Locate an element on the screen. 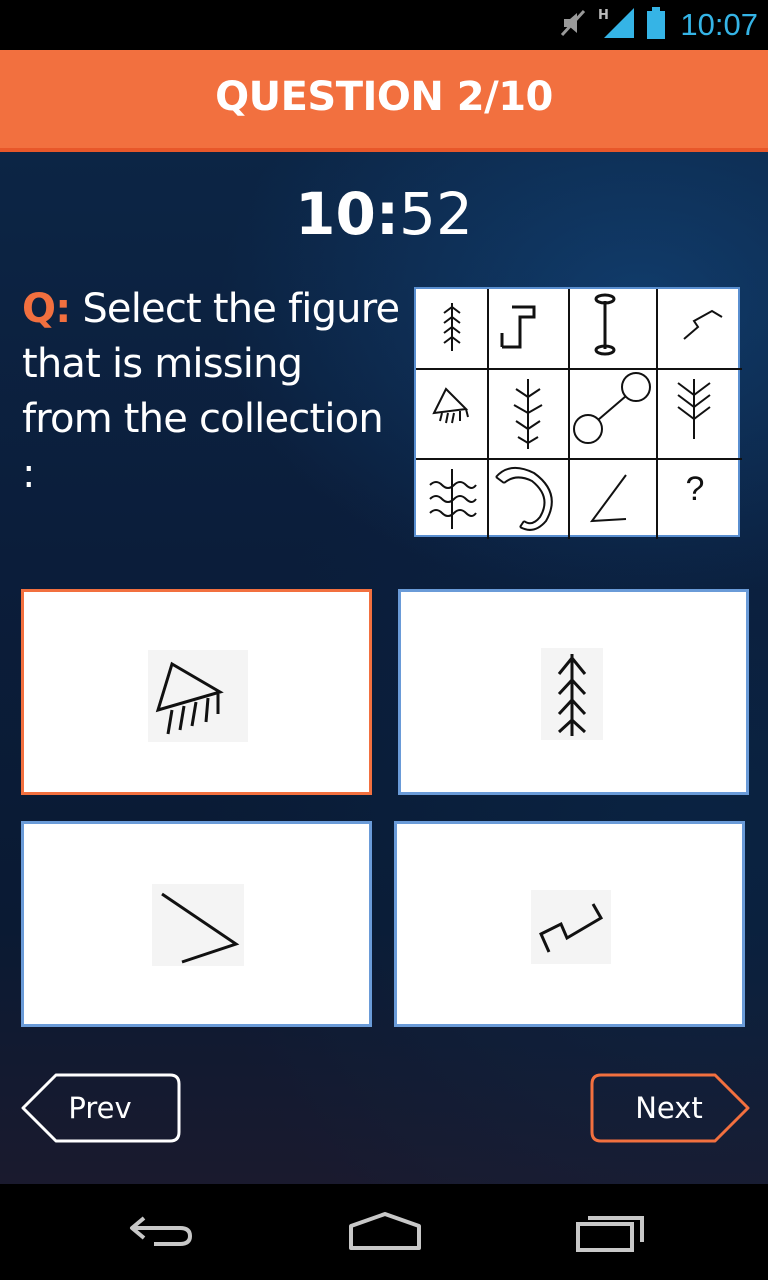  zigzag-glyph is located at coordinates (571, 928).